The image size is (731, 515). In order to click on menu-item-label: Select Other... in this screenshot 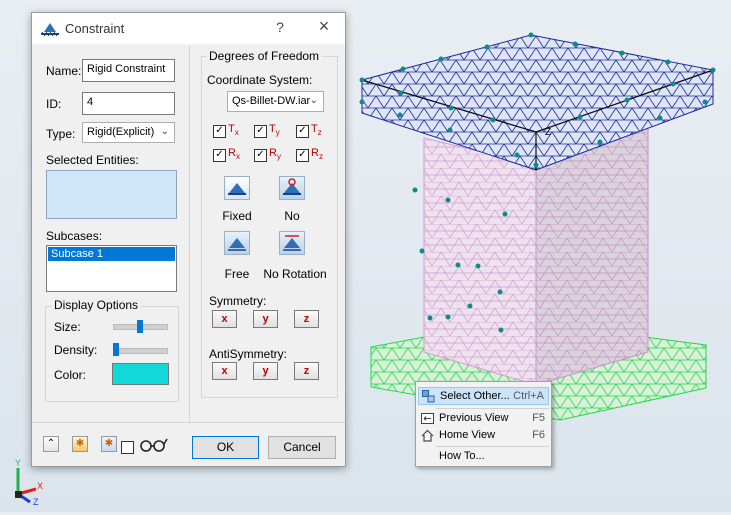, I will do `click(475, 396)`.